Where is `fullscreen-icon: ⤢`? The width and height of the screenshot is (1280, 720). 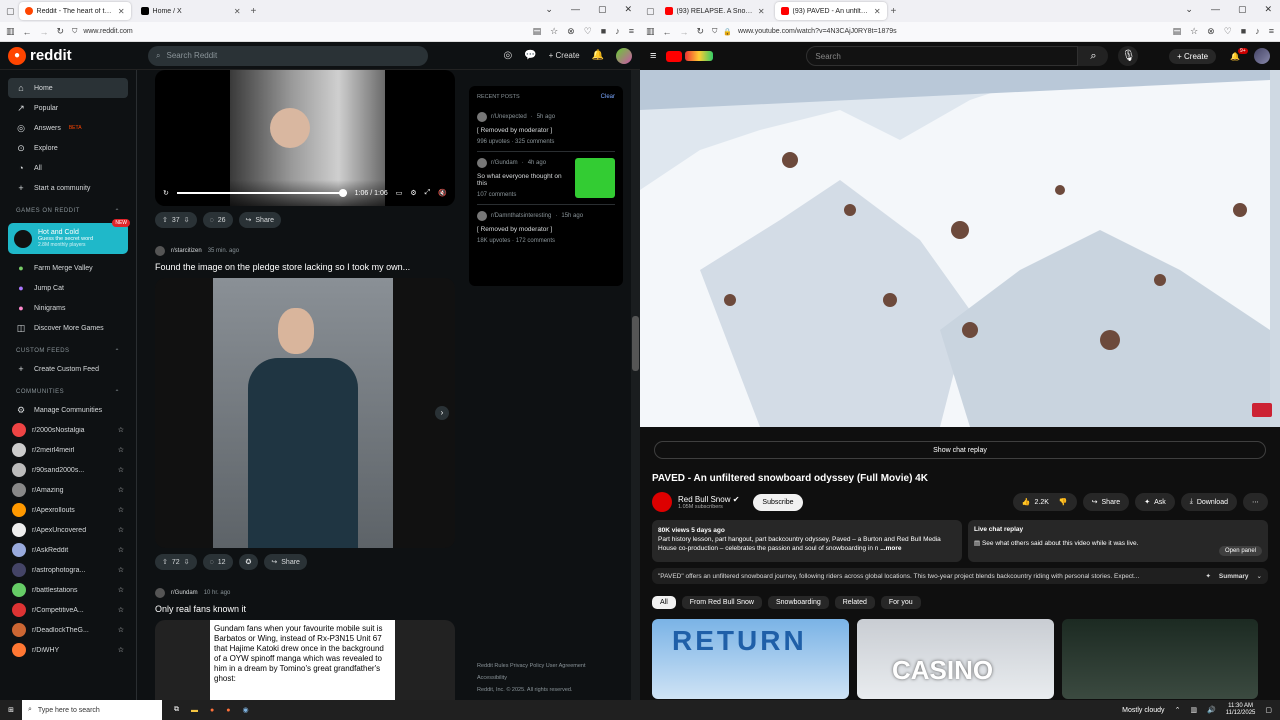 fullscreen-icon: ⤢ is located at coordinates (428, 193).